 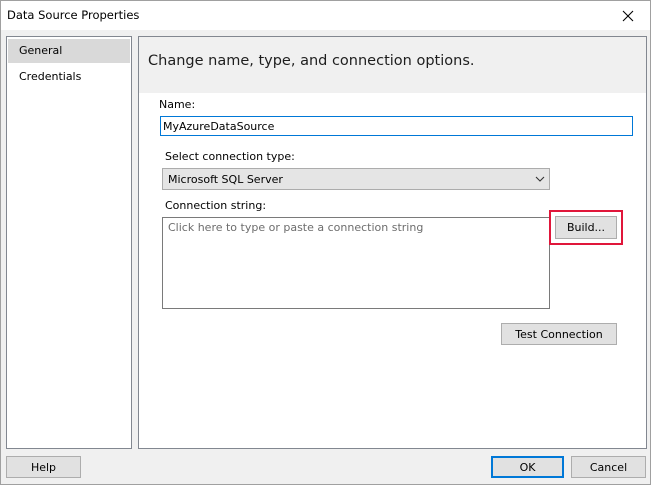 What do you see at coordinates (73, 15) in the screenshot?
I see `window-title: Data Source Properties` at bounding box center [73, 15].